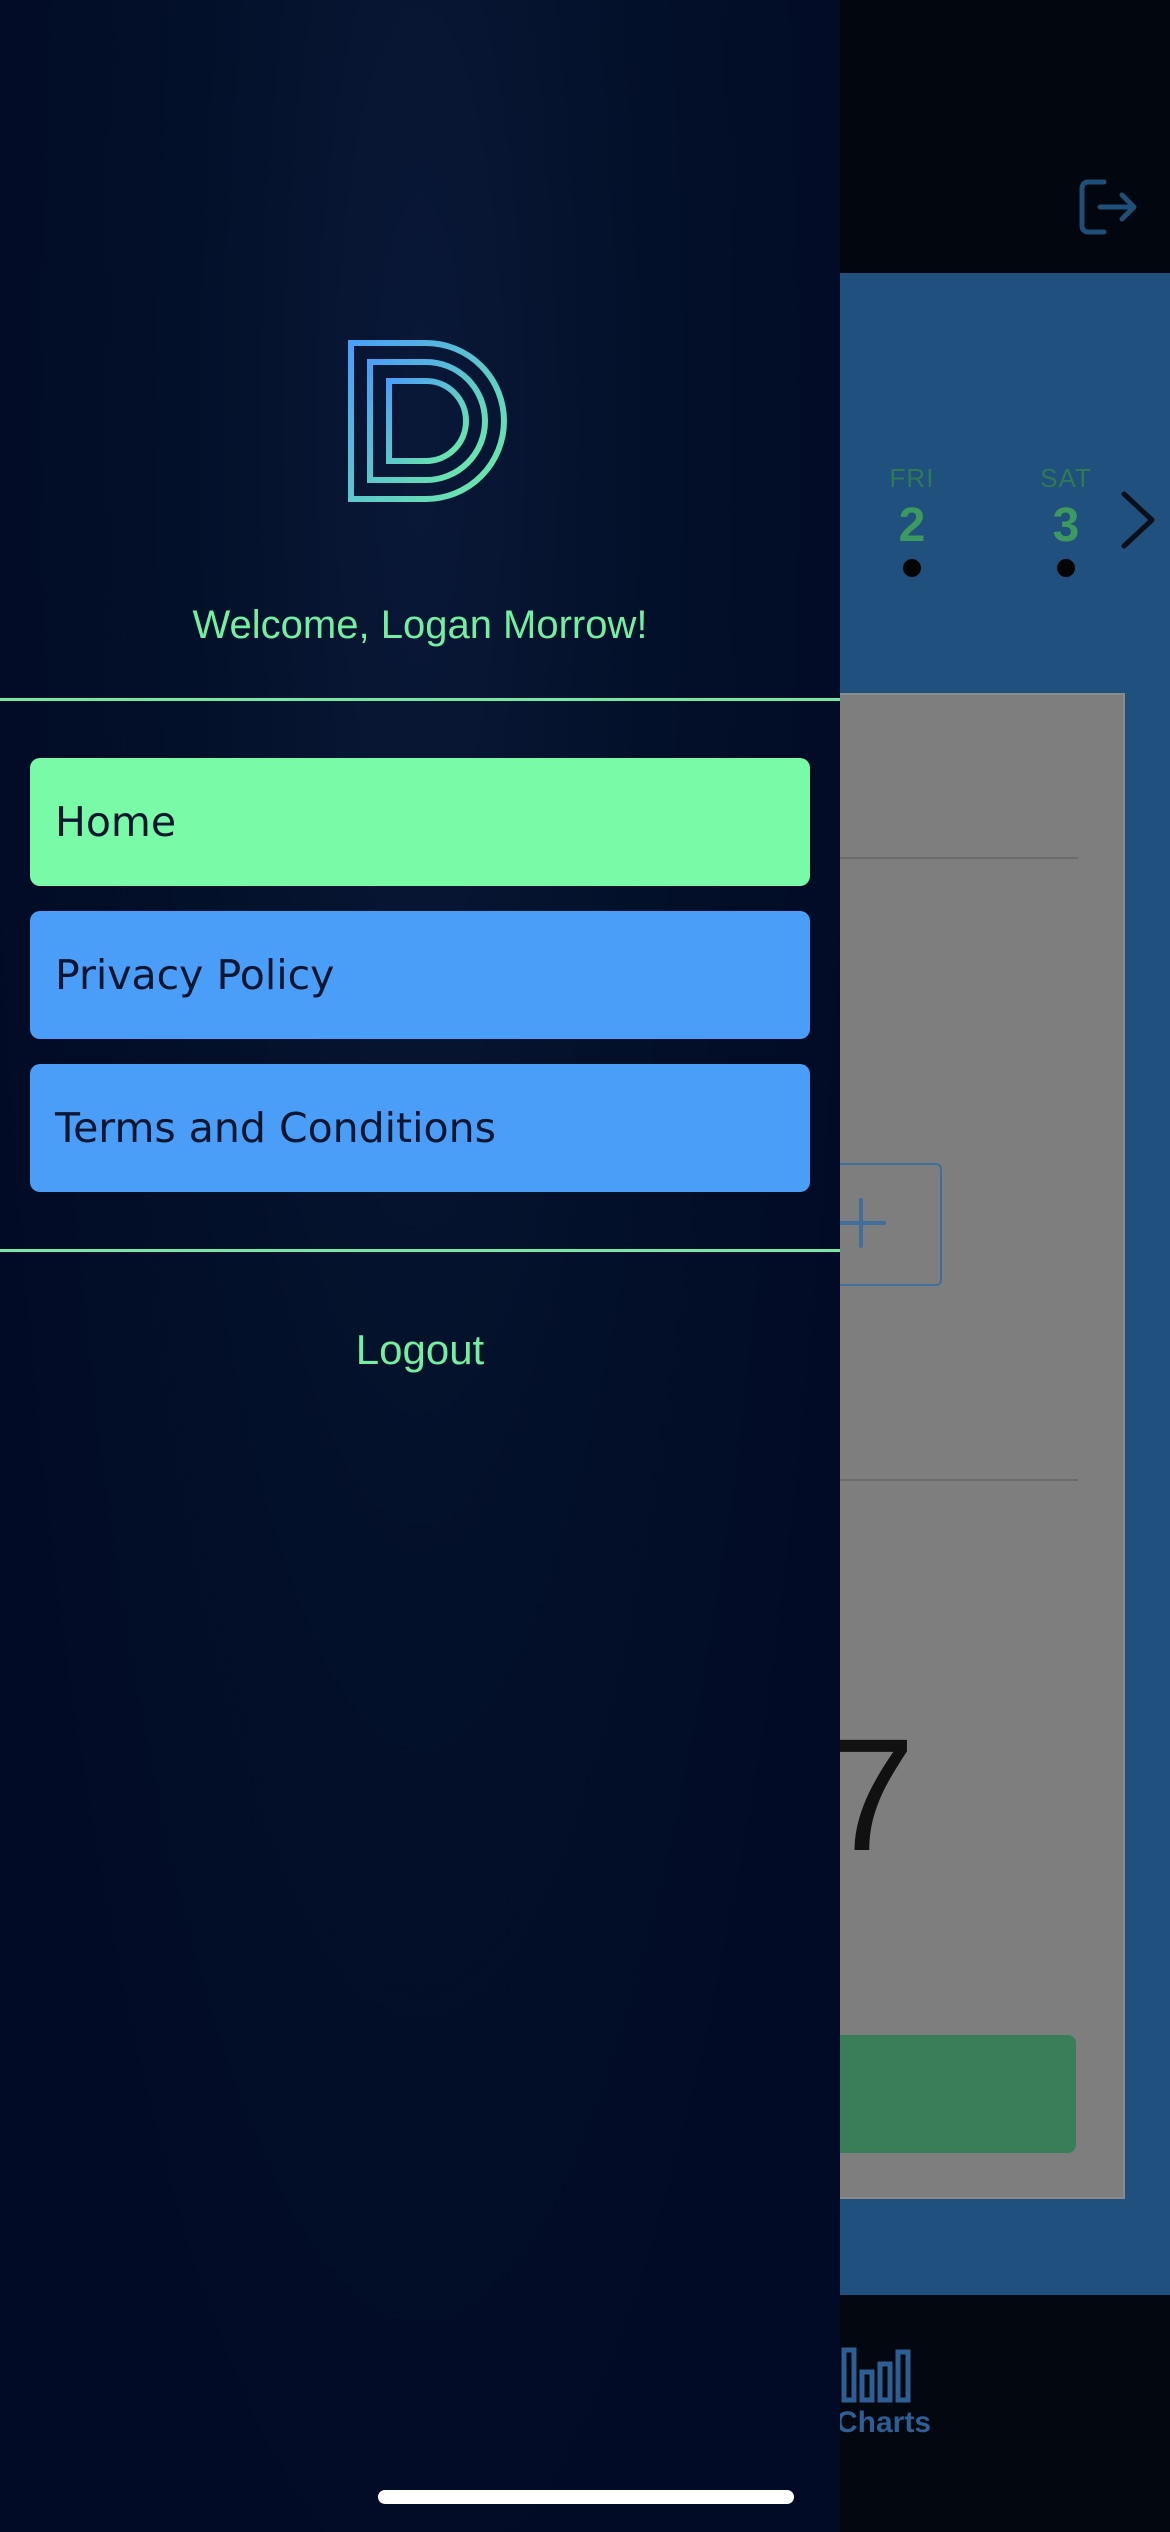 The image size is (1170, 2532). Describe the element at coordinates (420, 1350) in the screenshot. I see `logout-button: Logout` at that location.